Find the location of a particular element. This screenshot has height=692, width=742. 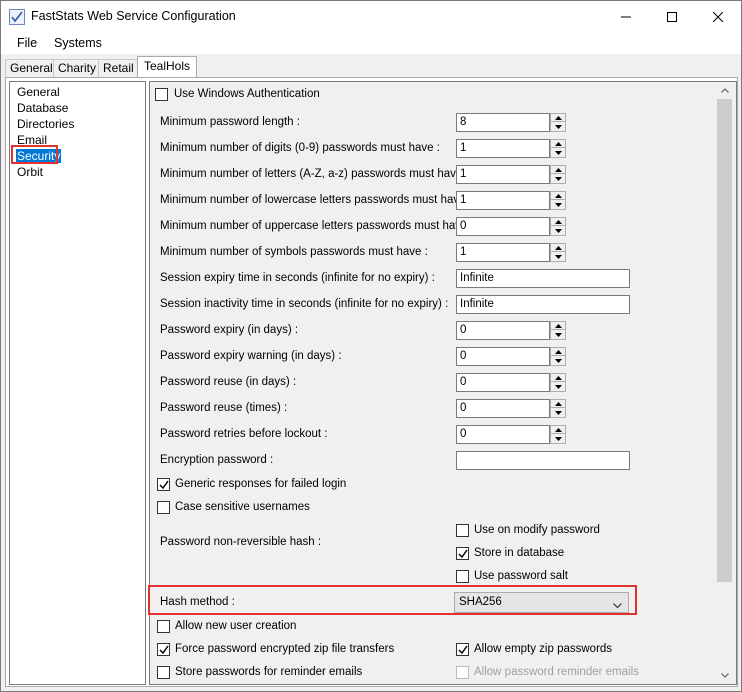

hash-method-select: SHA256 is located at coordinates (541, 602).